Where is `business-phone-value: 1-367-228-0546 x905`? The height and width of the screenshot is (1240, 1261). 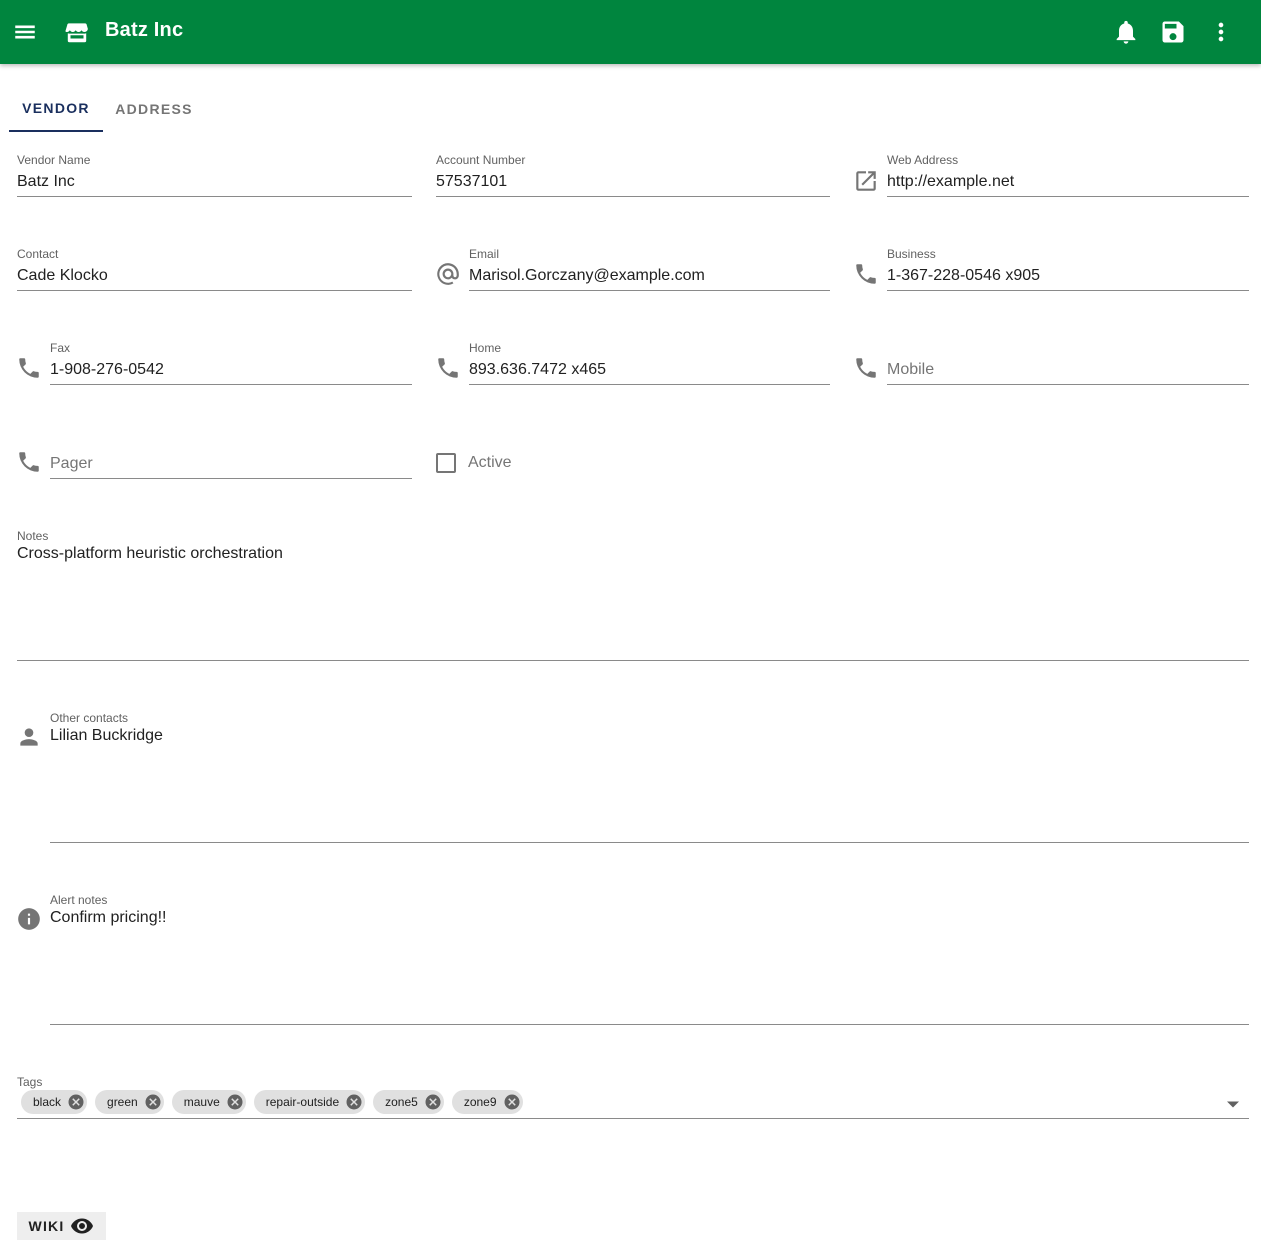 business-phone-value: 1-367-228-0546 x905 is located at coordinates (964, 275).